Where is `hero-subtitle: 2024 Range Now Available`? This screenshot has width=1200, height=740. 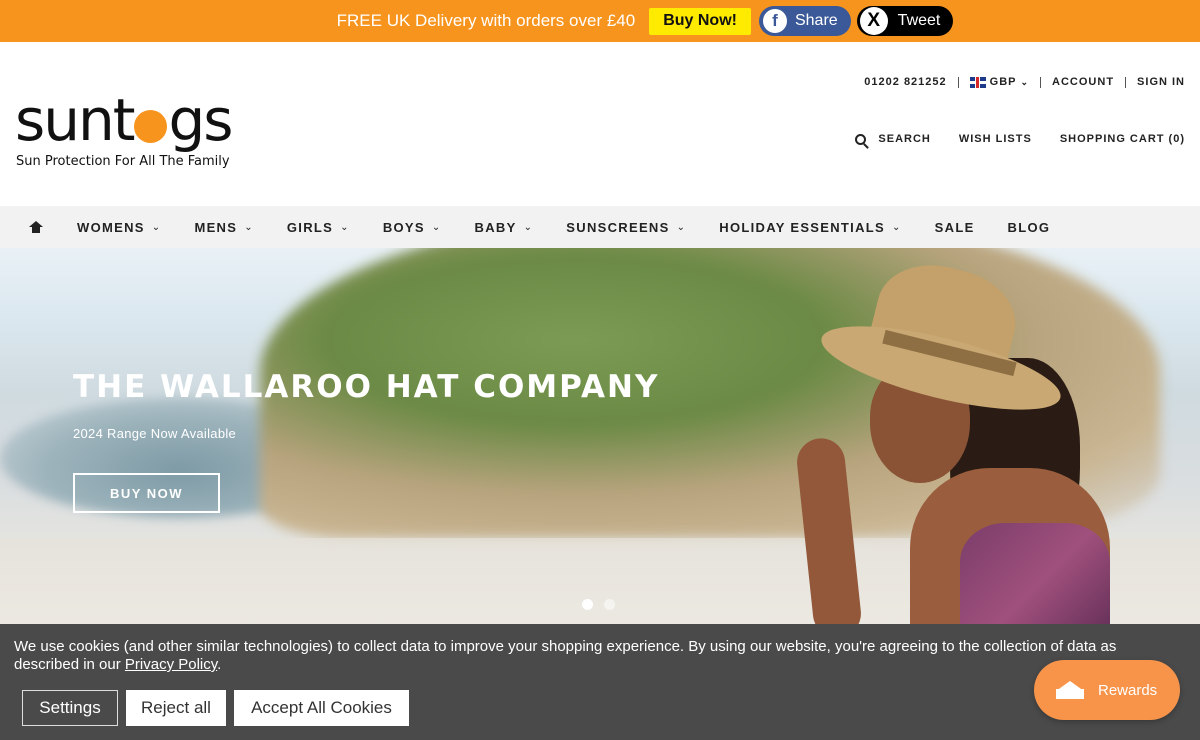 hero-subtitle: 2024 Range Now Available is located at coordinates (155, 433).